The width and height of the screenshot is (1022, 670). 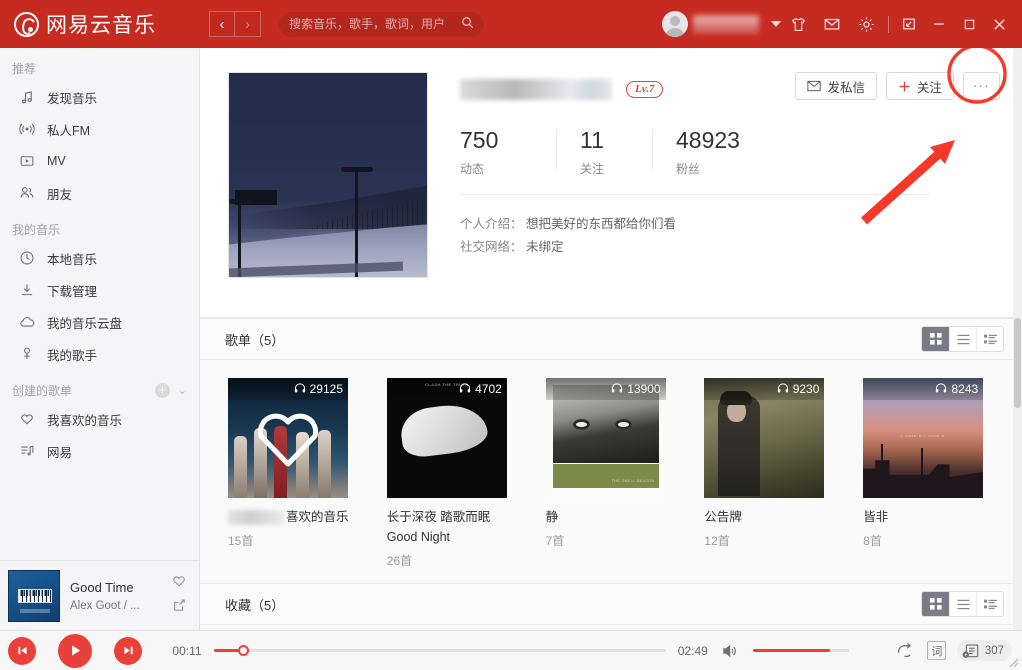 I want to click on main-scrollbar-thumb, so click(x=1017, y=363).